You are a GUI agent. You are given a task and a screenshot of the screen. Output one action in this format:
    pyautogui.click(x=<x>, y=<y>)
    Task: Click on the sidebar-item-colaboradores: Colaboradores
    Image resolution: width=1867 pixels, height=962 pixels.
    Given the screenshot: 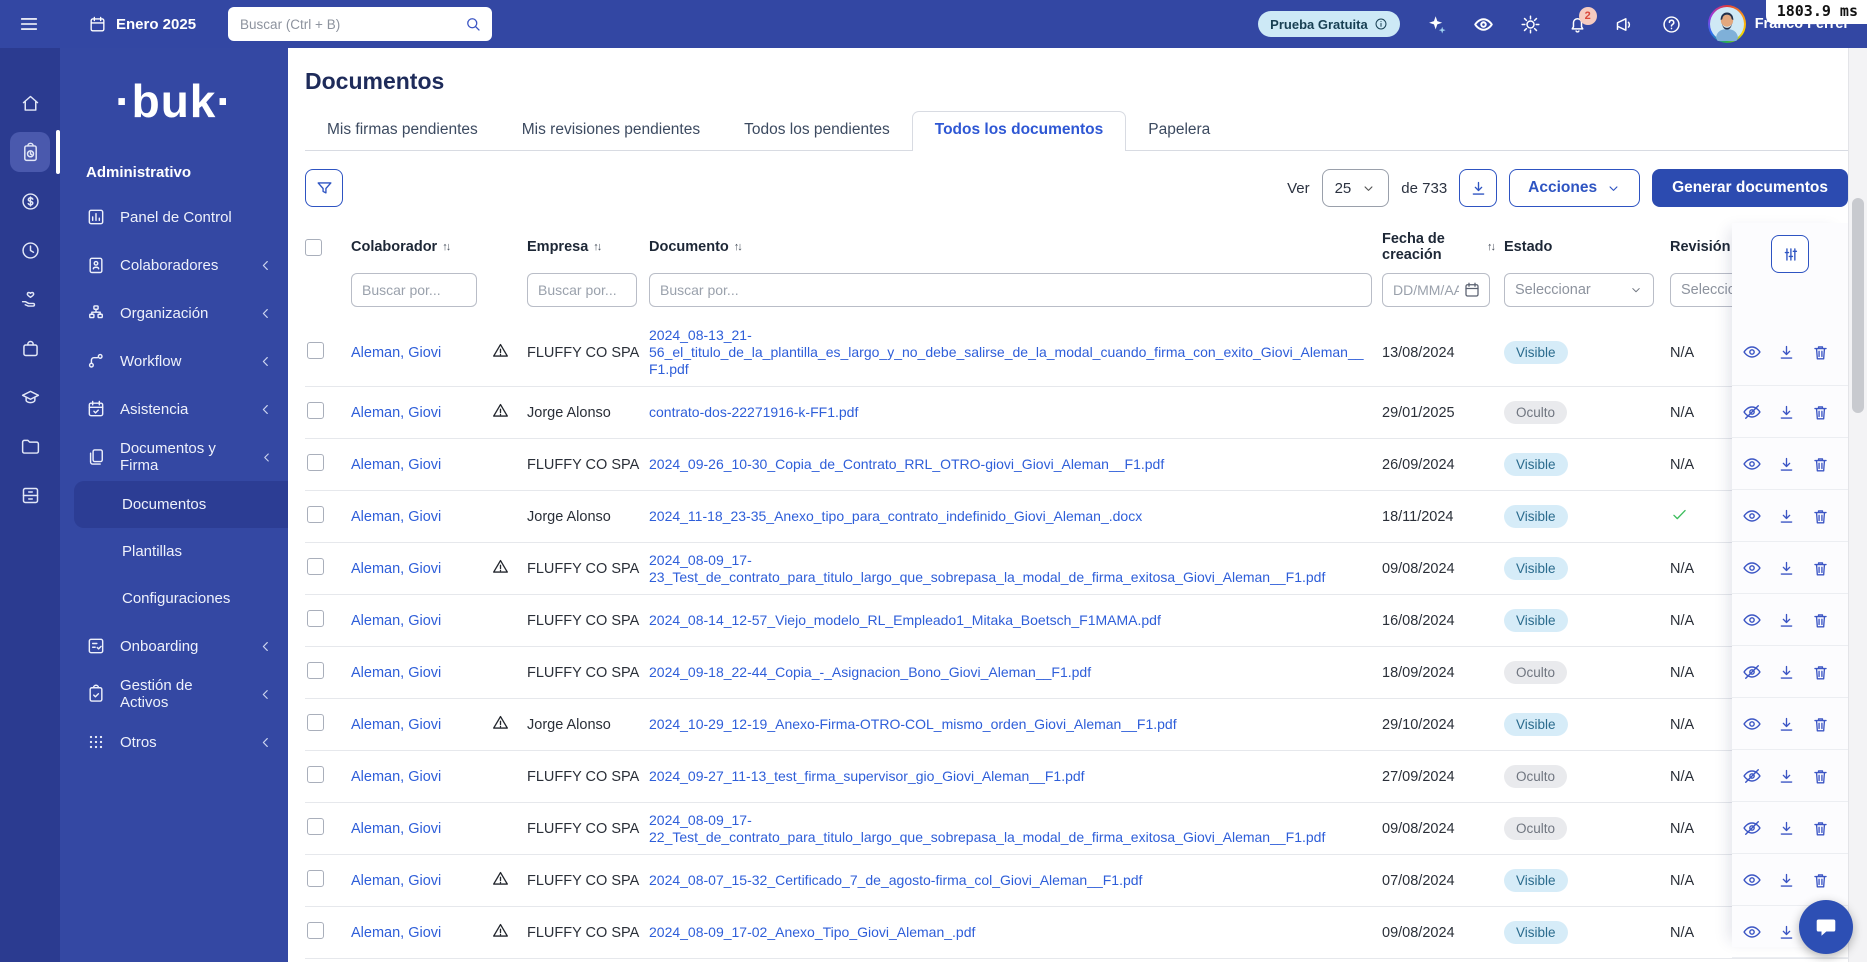 What is the action you would take?
    pyautogui.click(x=174, y=265)
    